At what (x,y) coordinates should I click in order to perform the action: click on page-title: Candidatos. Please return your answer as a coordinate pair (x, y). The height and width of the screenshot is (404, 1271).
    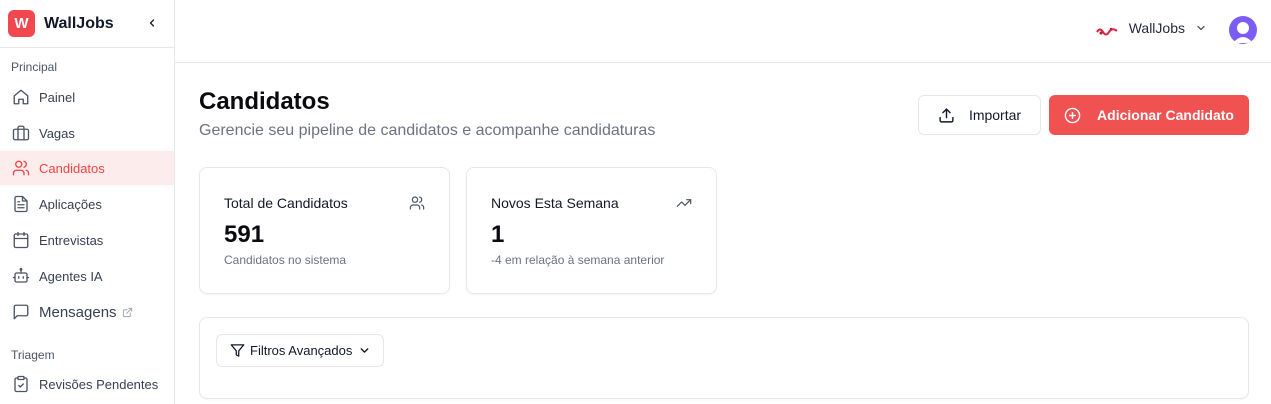
    Looking at the image, I should click on (264, 101).